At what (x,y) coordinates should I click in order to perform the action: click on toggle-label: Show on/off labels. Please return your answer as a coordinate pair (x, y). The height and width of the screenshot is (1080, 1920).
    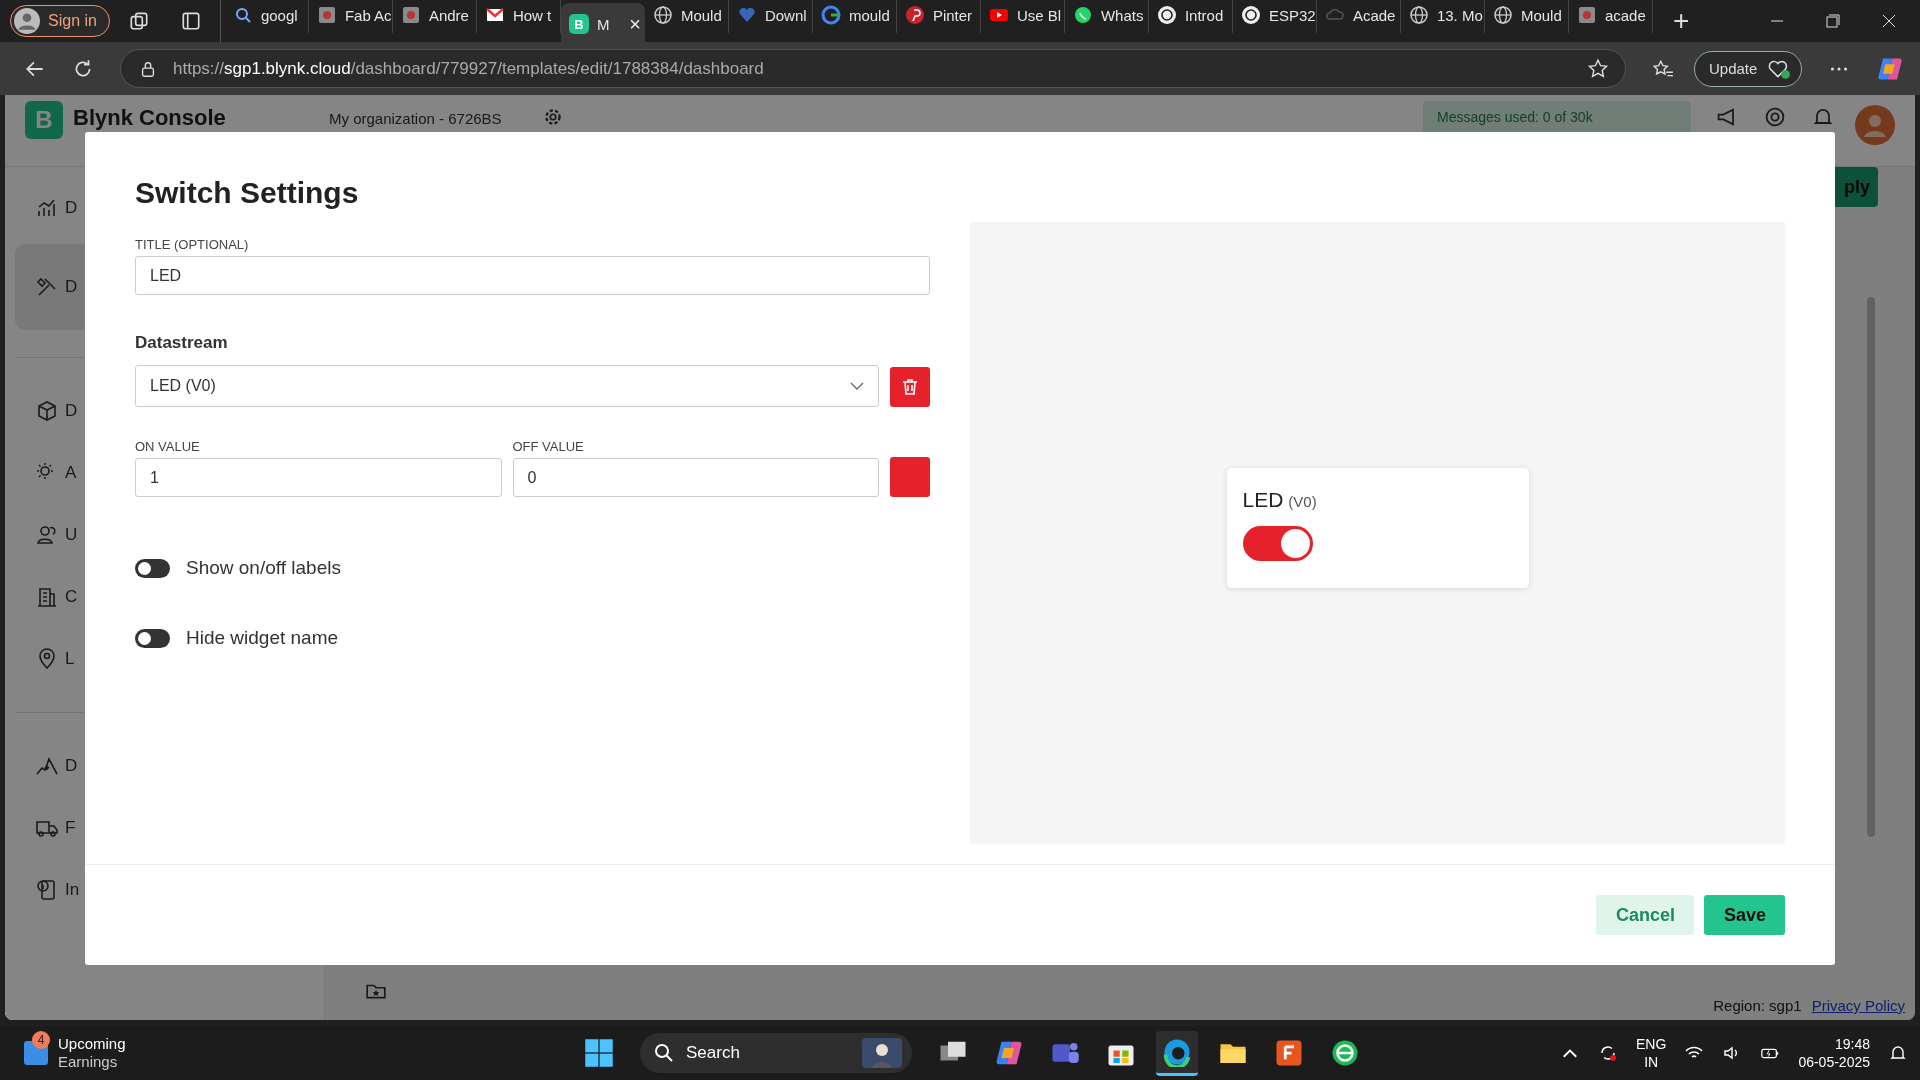
    Looking at the image, I should click on (263, 568).